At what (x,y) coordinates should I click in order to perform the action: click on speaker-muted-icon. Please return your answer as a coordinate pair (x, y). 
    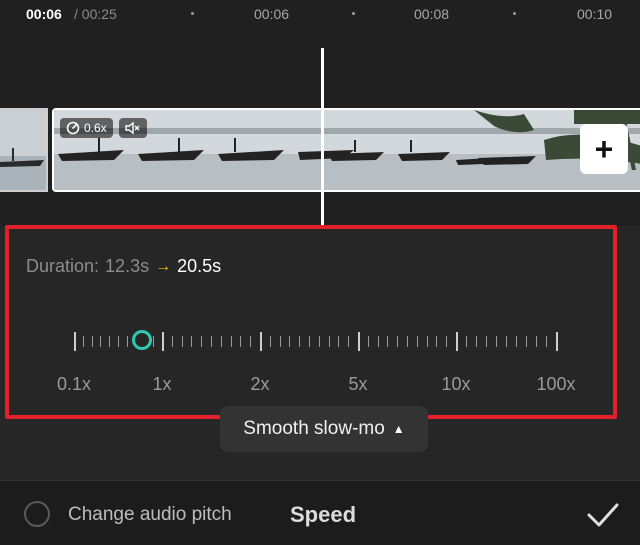
    Looking at the image, I should click on (132, 128).